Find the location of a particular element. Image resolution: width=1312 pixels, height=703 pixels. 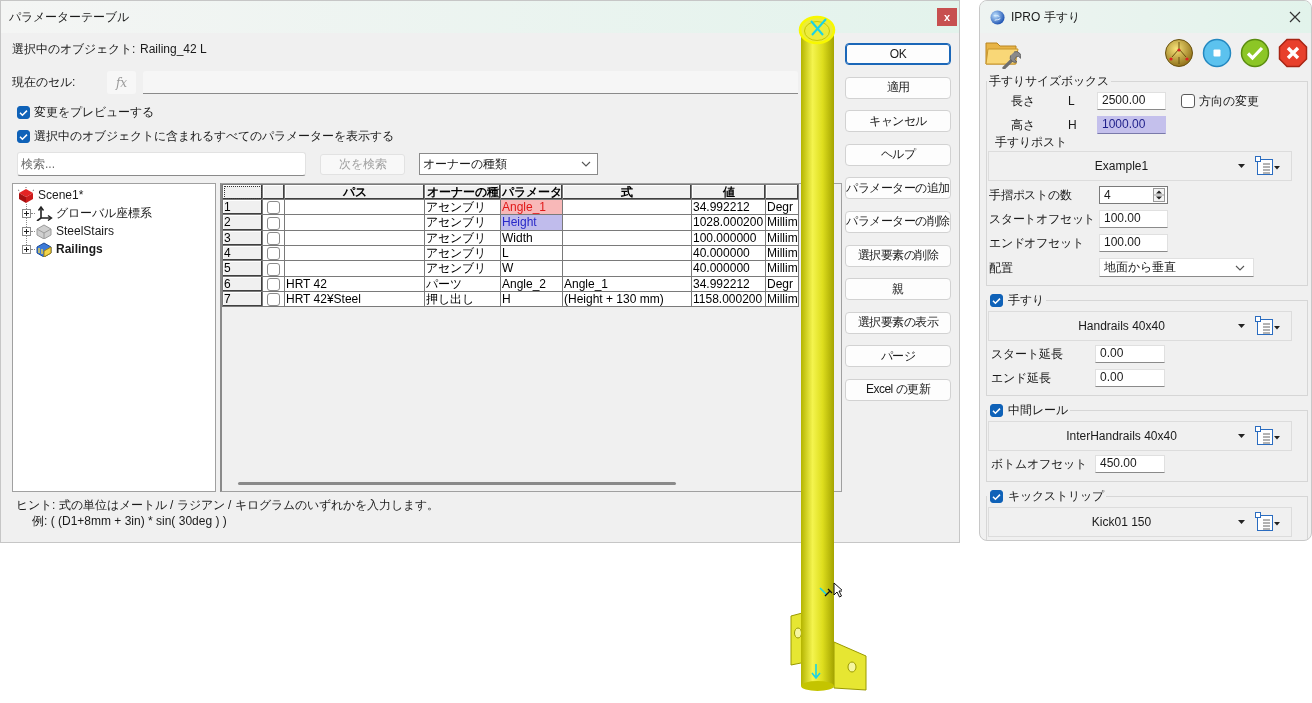

field-label: エンドオフセット is located at coordinates (1036, 243).